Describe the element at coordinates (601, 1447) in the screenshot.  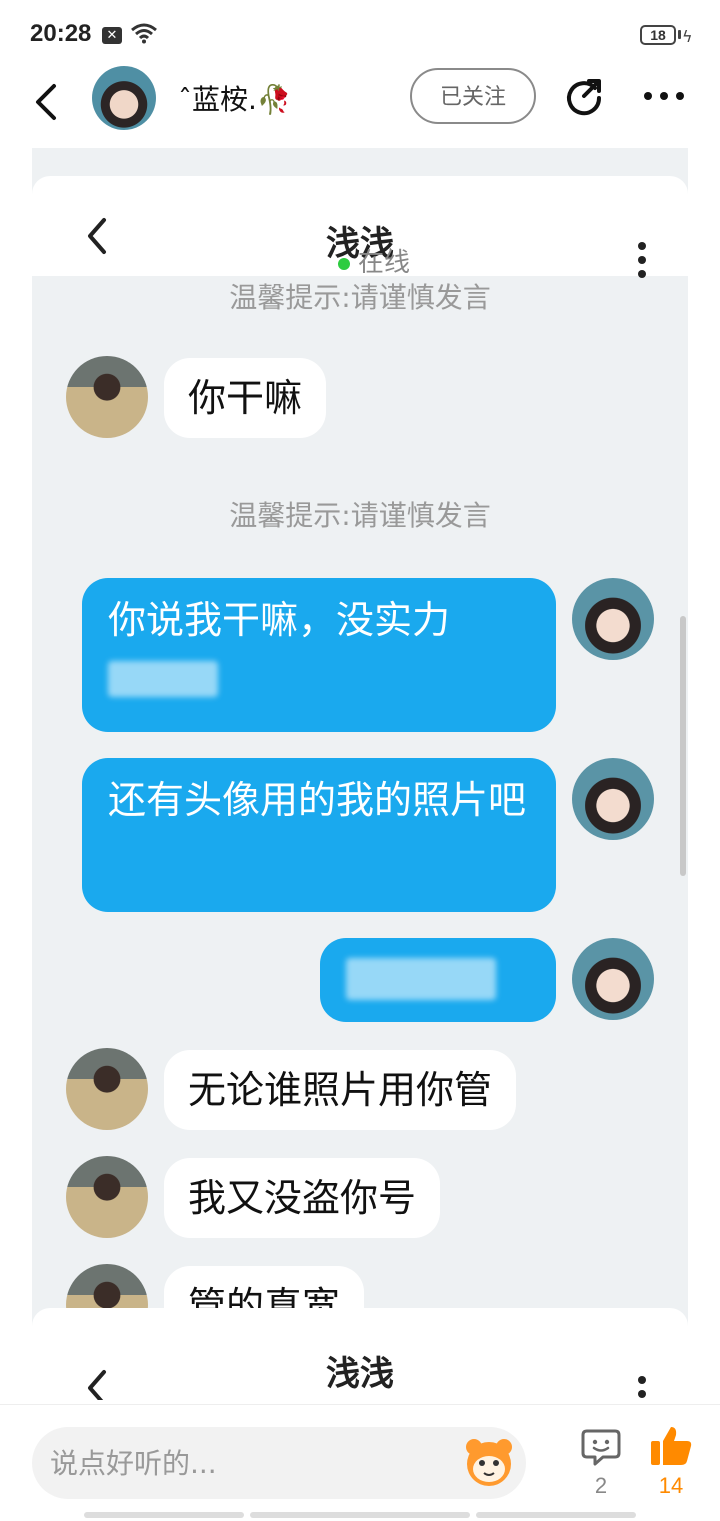
I see `comment-icon` at that location.